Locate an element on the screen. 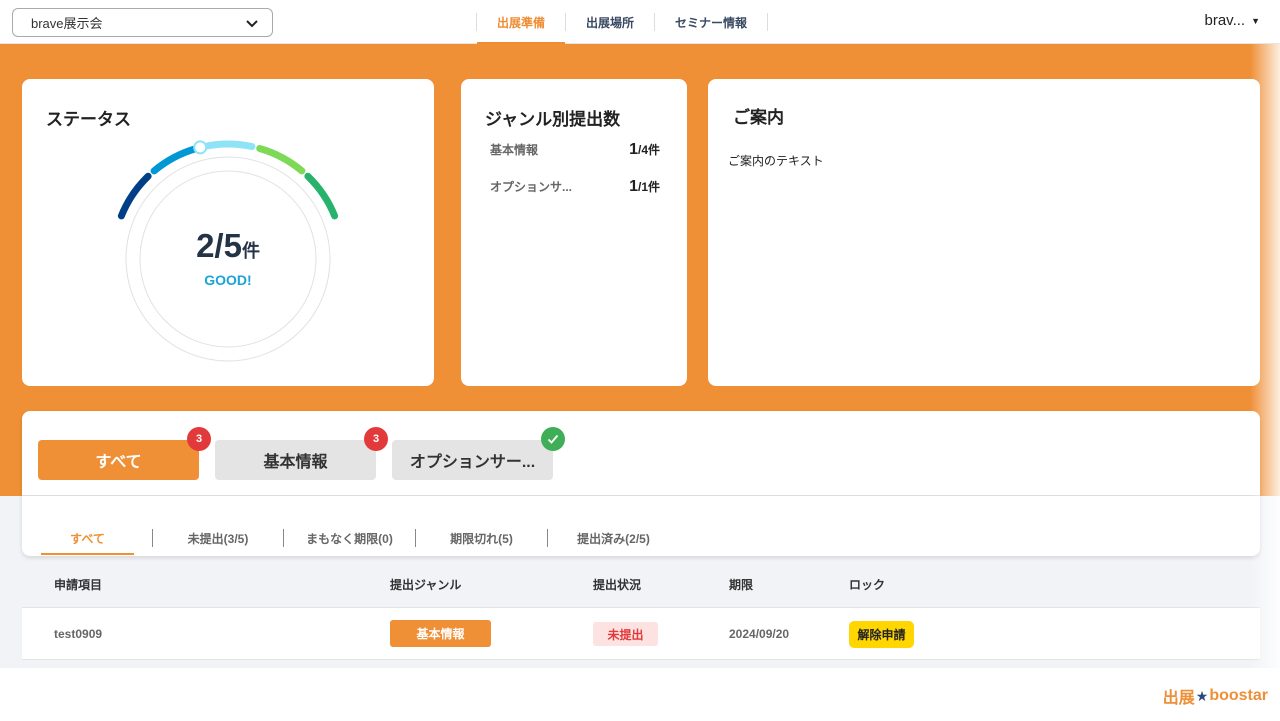 The width and height of the screenshot is (1280, 721). status-tab-all: すべて is located at coordinates (87, 538).